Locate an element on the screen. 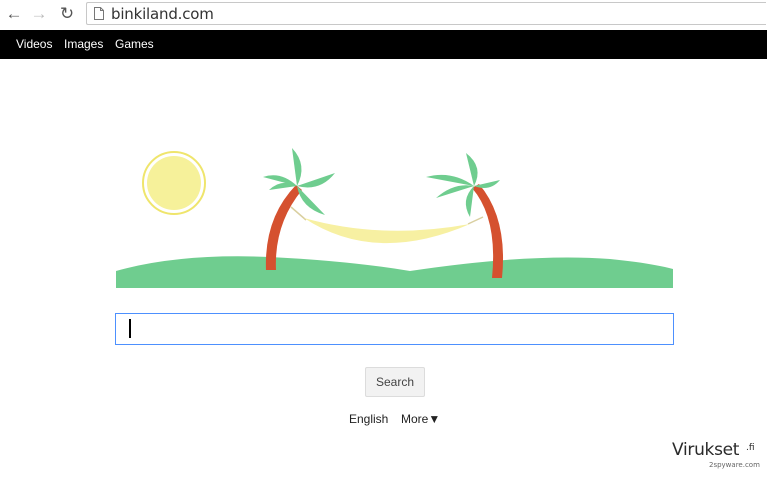  ground-hill is located at coordinates (394, 272).